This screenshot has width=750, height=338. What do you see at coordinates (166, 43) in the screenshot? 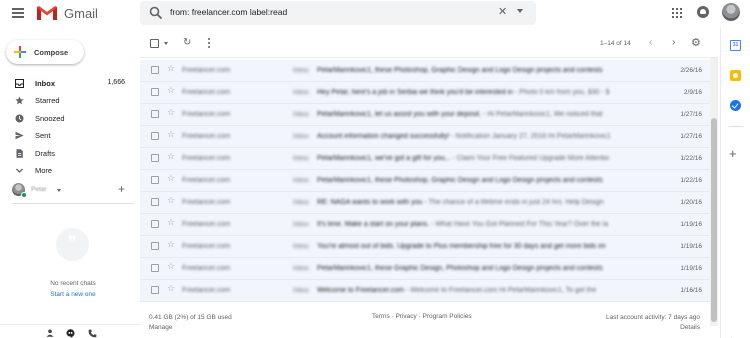
I see `select-options-icon` at bounding box center [166, 43].